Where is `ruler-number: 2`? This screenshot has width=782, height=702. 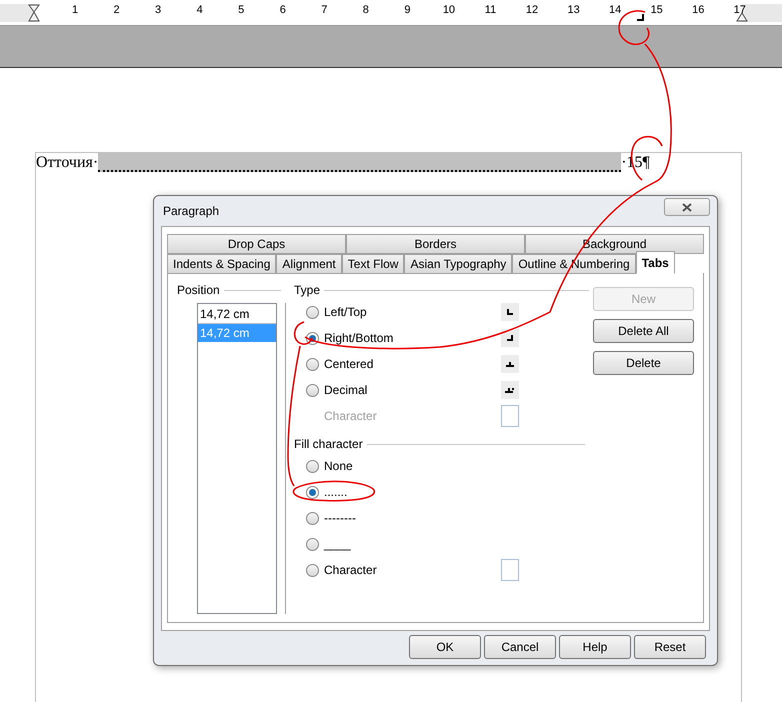 ruler-number: 2 is located at coordinates (116, 10).